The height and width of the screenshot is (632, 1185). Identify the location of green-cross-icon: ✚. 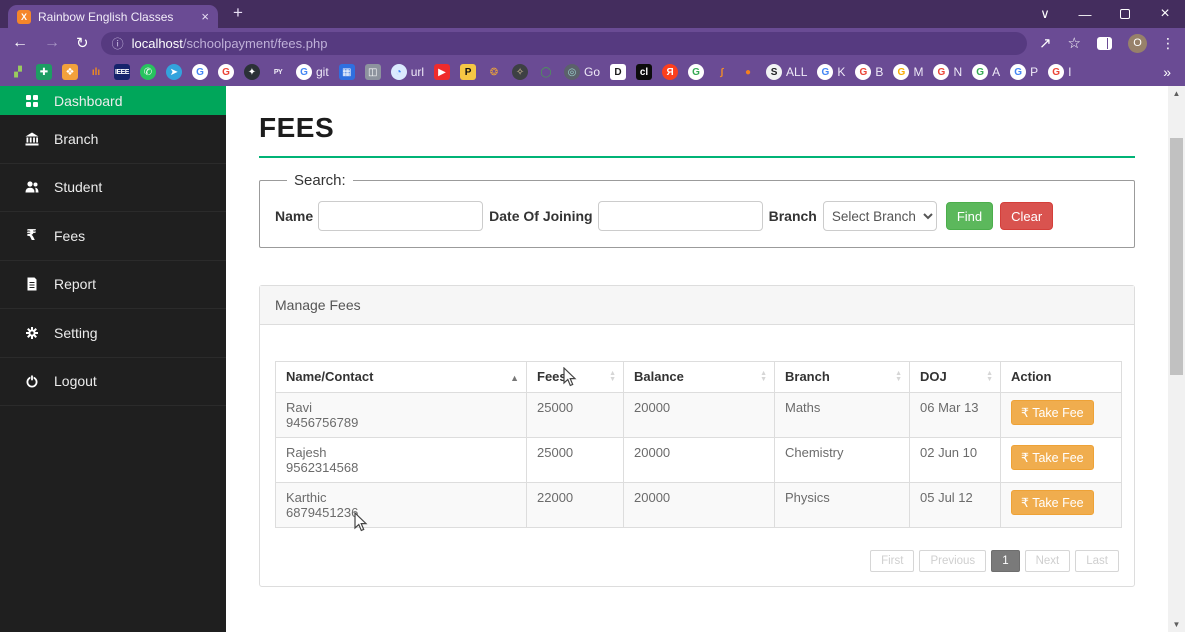
(44, 72).